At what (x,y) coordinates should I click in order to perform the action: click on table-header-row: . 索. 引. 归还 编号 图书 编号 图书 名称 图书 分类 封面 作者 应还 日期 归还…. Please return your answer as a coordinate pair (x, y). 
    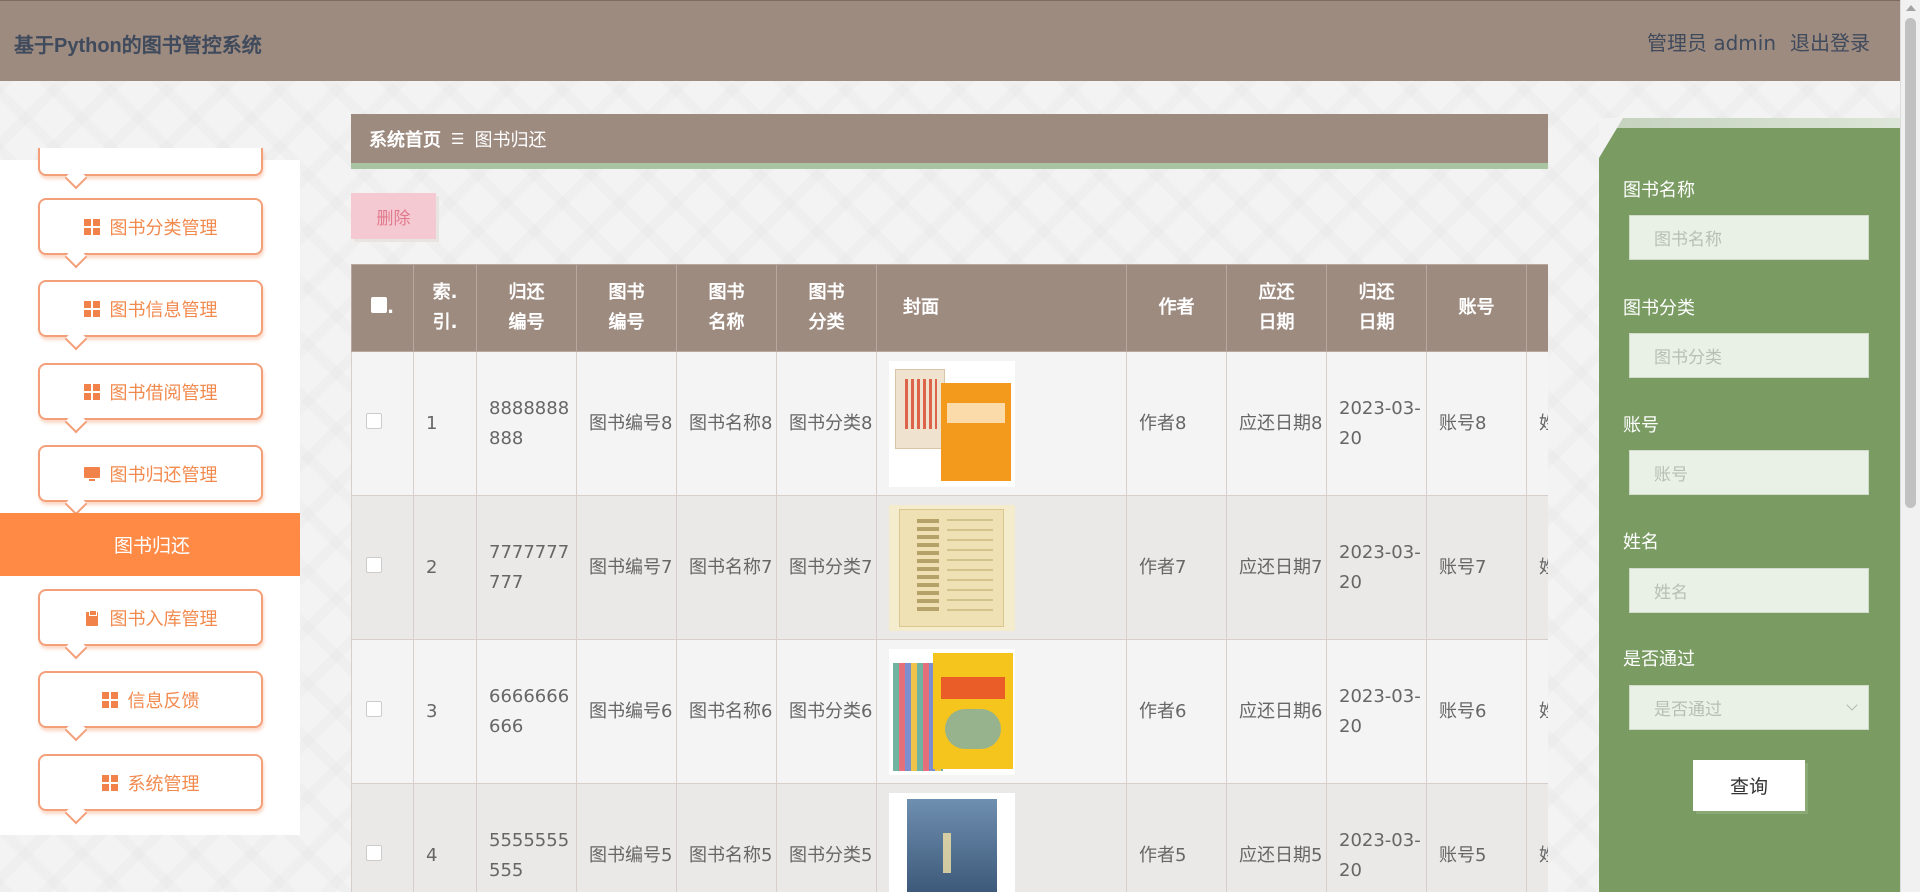
    Looking at the image, I should click on (949, 308).